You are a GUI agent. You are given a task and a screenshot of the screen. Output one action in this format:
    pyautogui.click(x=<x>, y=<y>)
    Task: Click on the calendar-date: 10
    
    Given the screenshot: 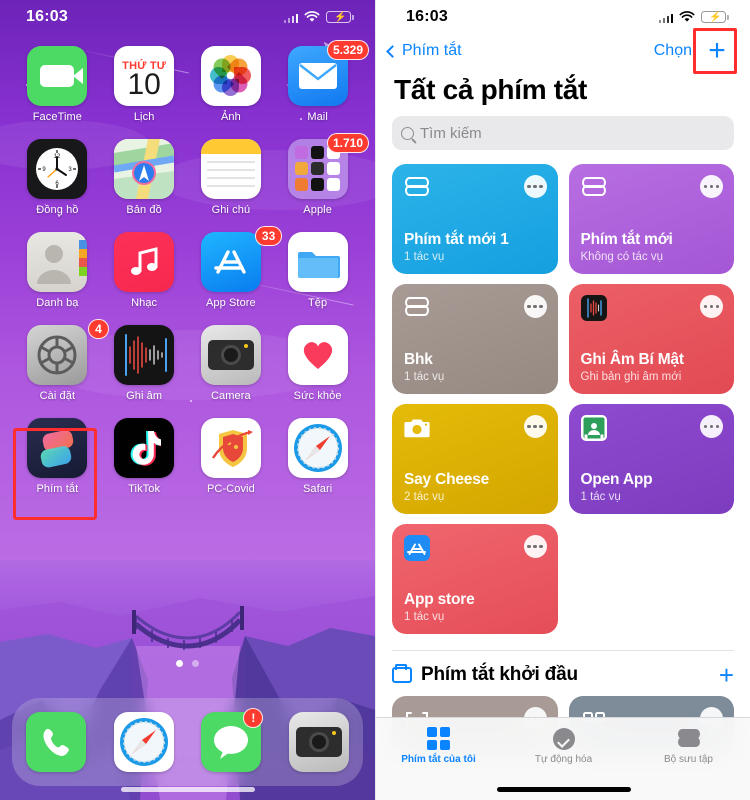 What is the action you would take?
    pyautogui.click(x=144, y=84)
    